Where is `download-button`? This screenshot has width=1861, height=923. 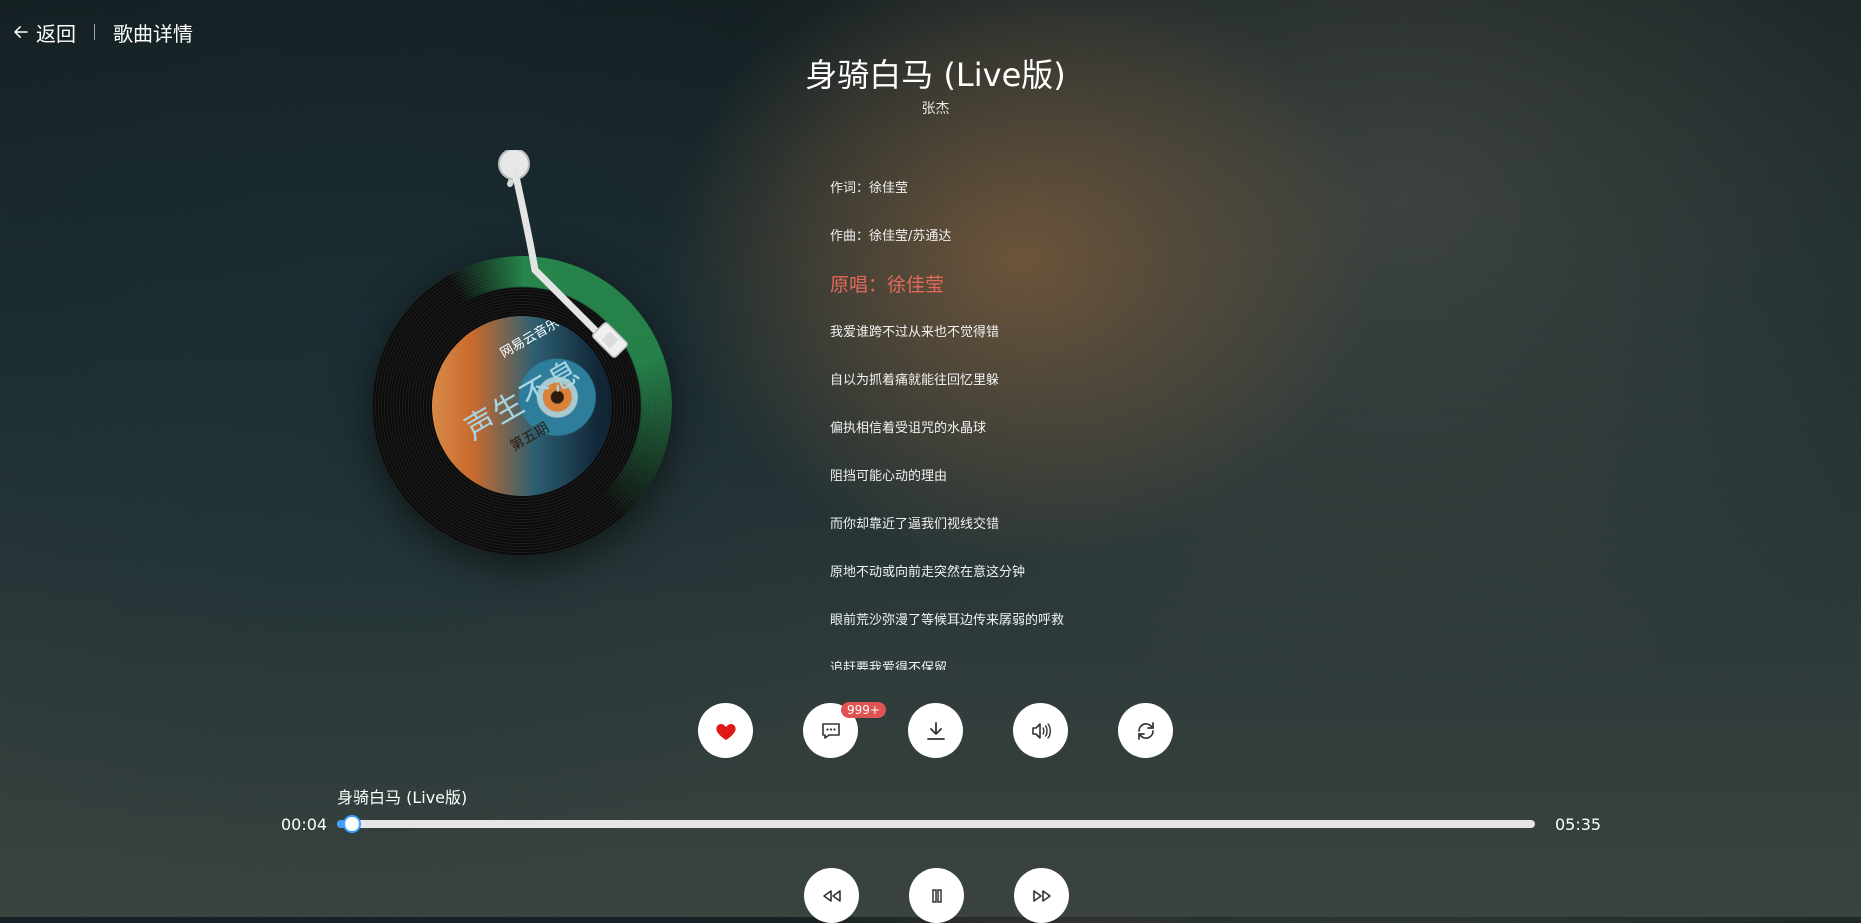 download-button is located at coordinates (935, 730).